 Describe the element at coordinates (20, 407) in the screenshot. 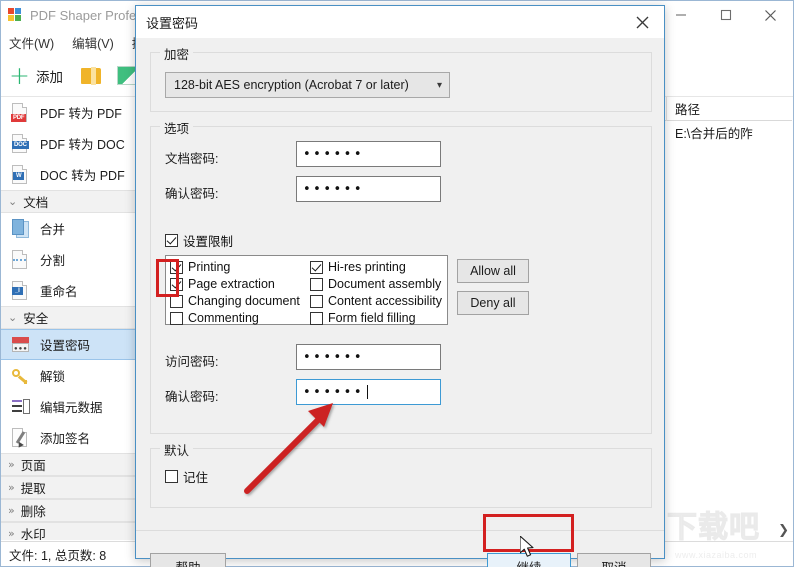

I see `metadata-icon` at that location.